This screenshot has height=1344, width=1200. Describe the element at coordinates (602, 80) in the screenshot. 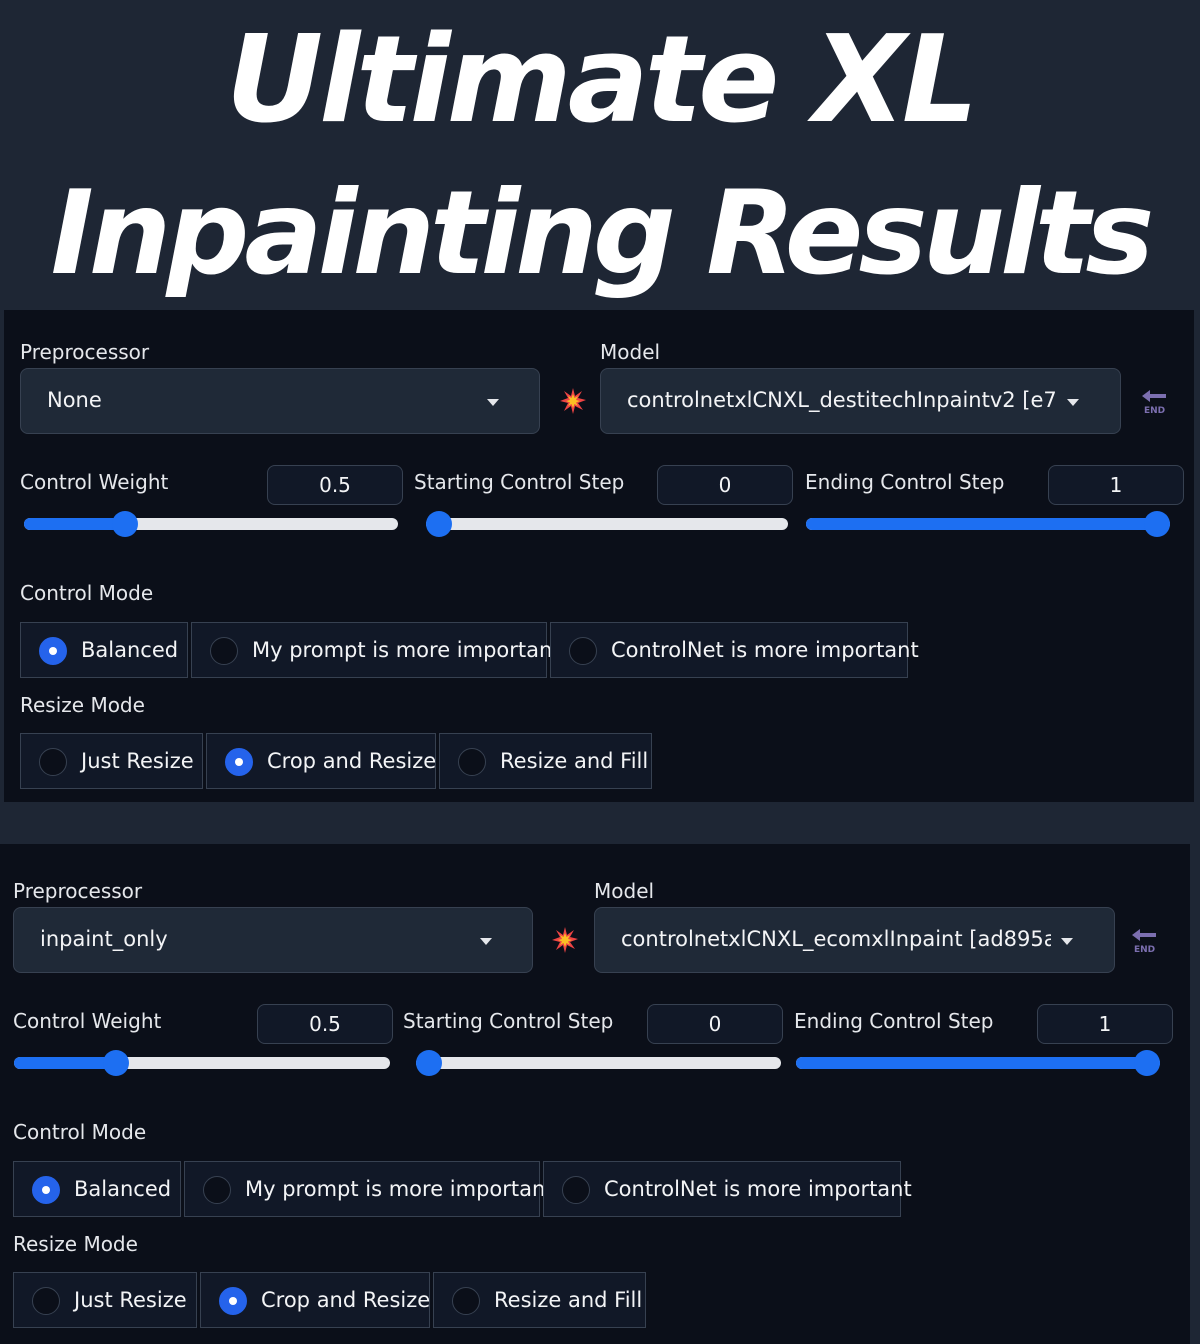

I see `banner-title-line1: Ultimate XL` at that location.